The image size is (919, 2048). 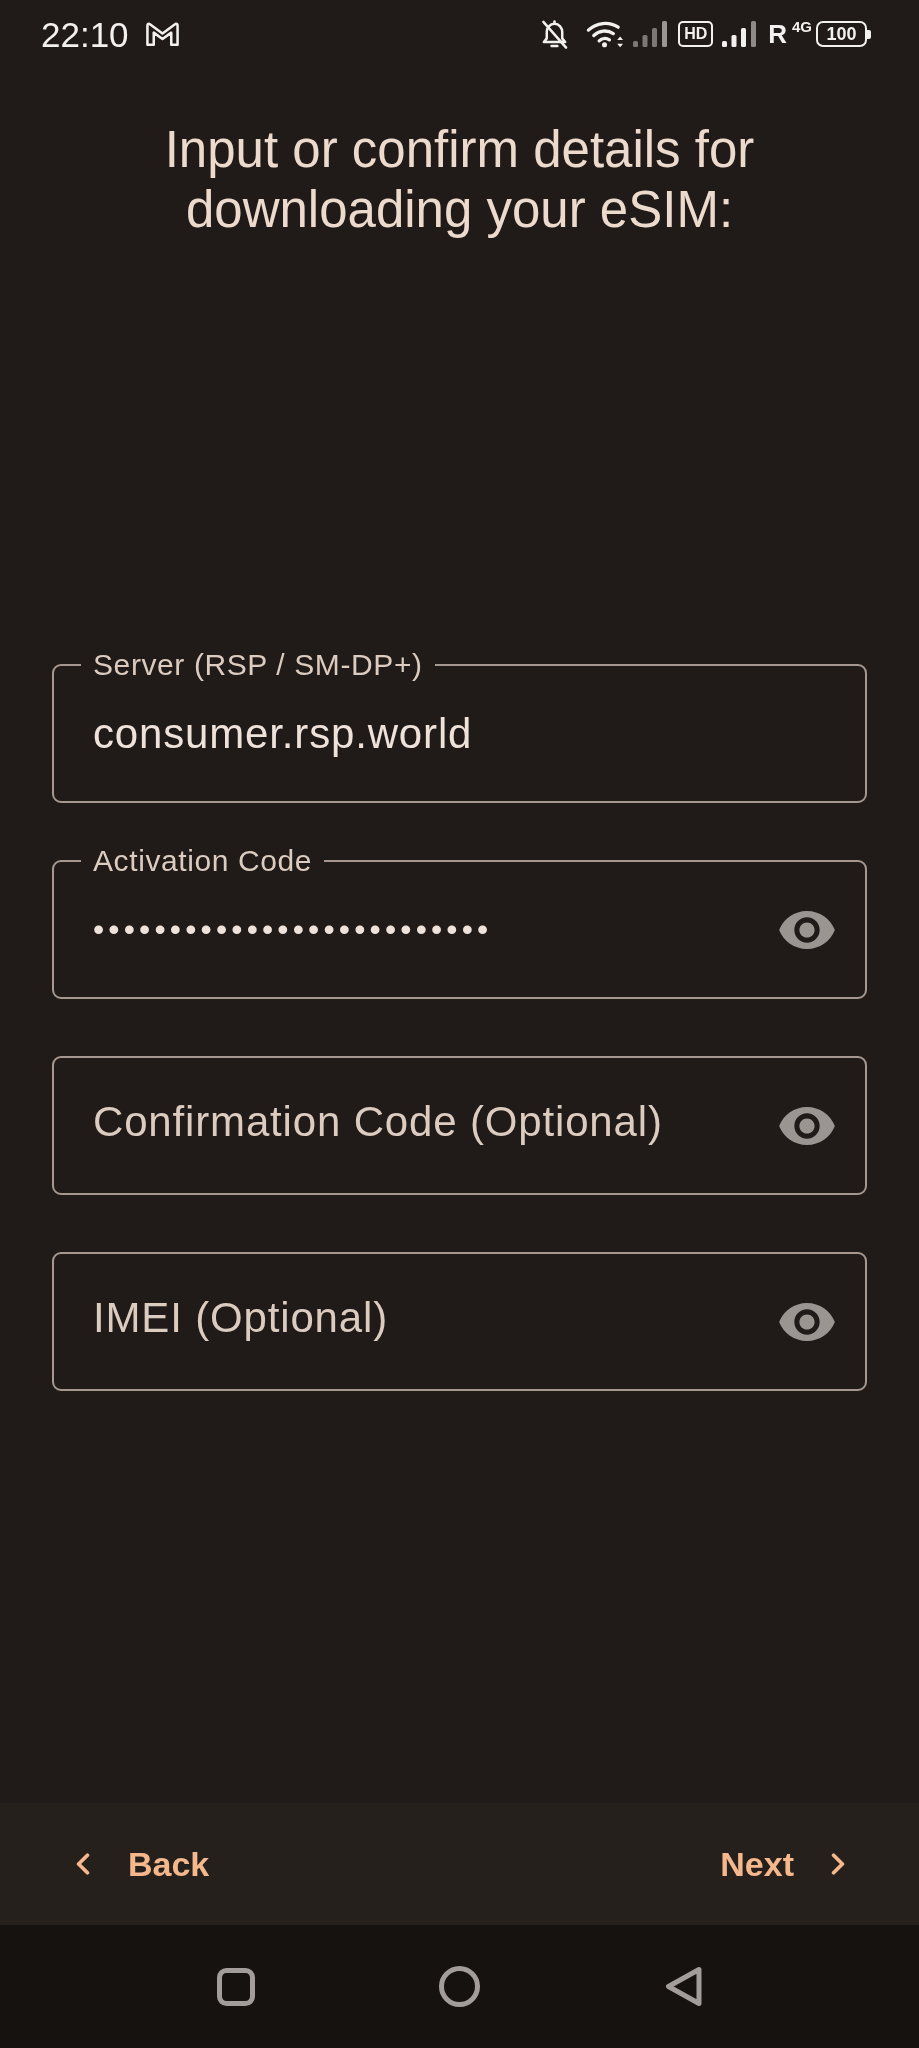 What do you see at coordinates (459, 1125) in the screenshot?
I see `password-field: Confirmation Code (Optional)` at bounding box center [459, 1125].